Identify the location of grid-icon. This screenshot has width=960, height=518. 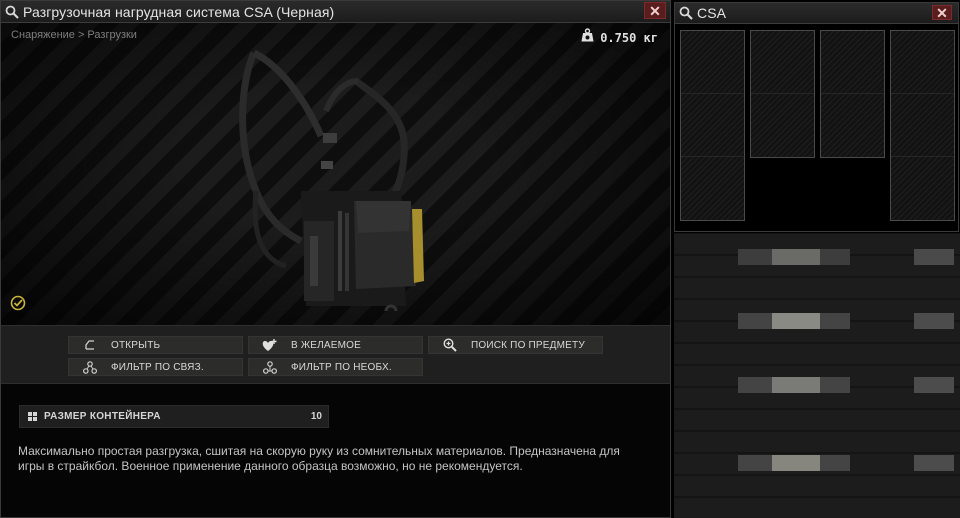
(32, 416).